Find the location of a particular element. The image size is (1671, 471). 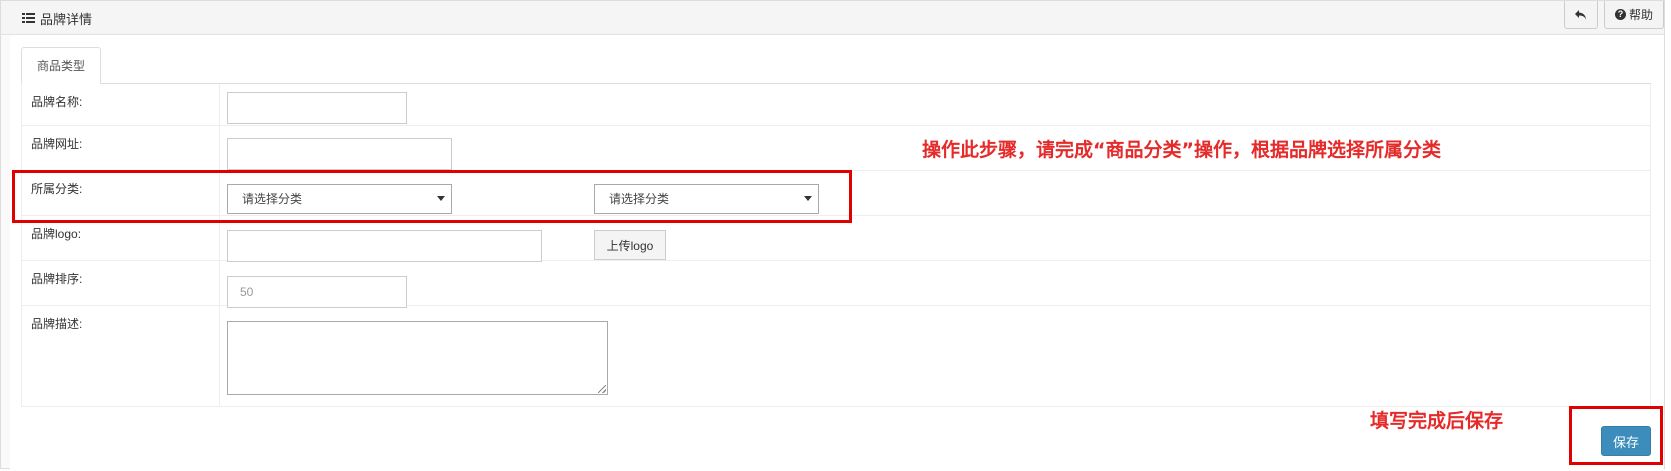

help-label: 帮助 is located at coordinates (1640, 15).